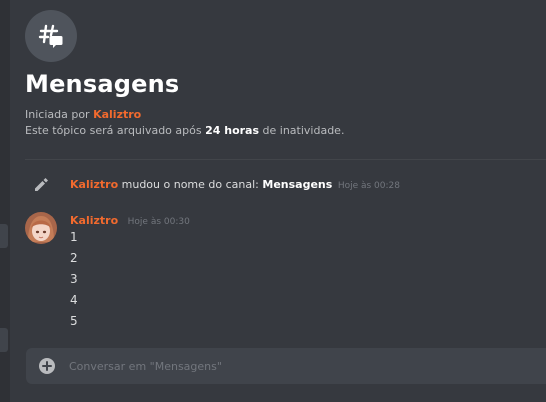  Describe the element at coordinates (285, 159) in the screenshot. I see `divider` at that location.